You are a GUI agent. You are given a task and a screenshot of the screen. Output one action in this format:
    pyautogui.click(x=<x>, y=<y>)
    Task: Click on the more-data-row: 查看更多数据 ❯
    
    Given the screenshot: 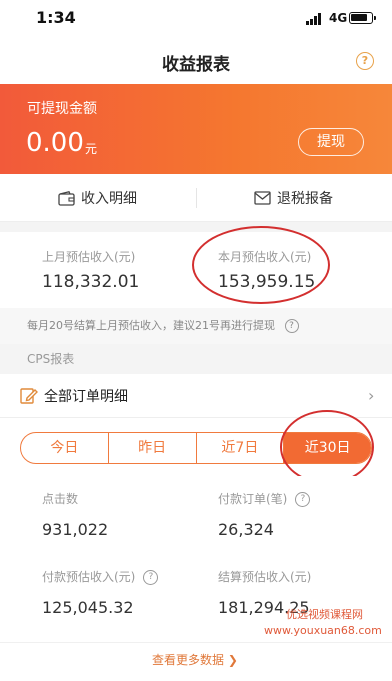 What is the action you would take?
    pyautogui.click(x=196, y=660)
    